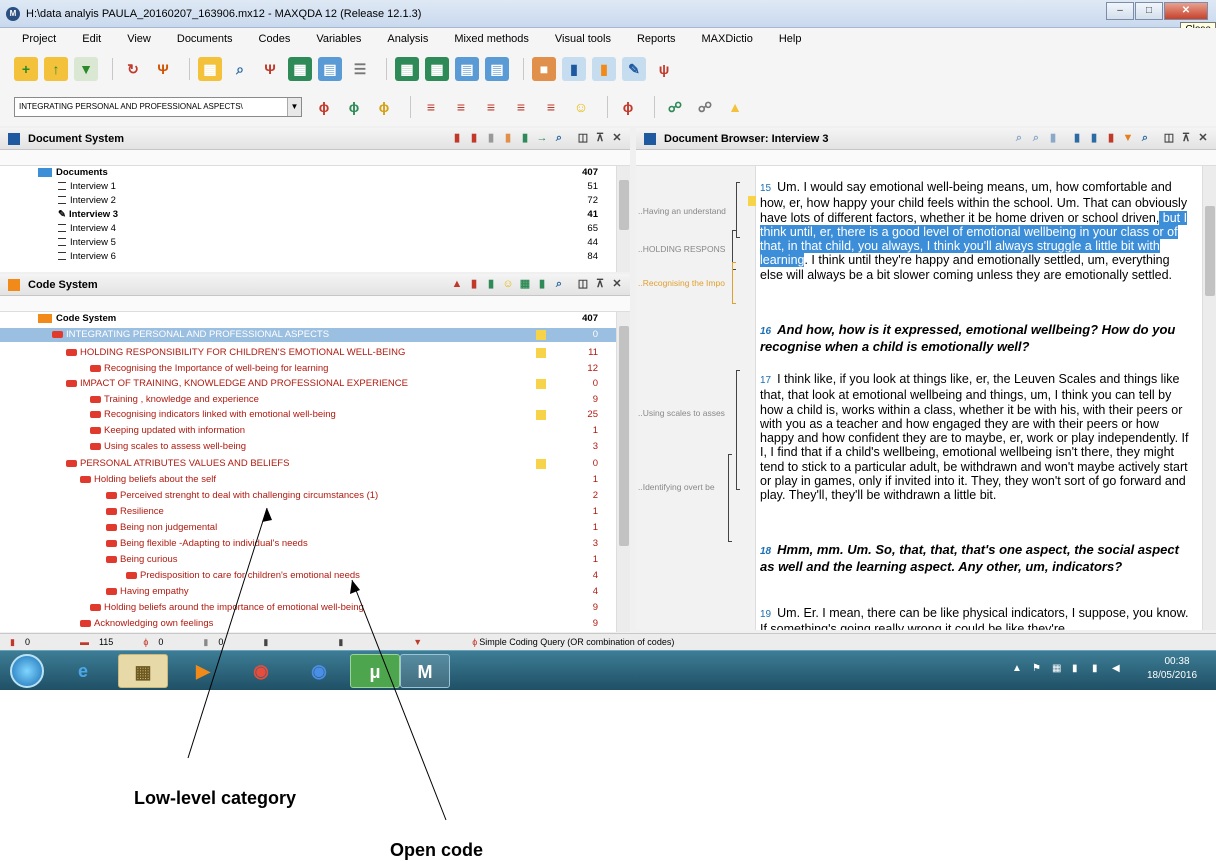 This screenshot has height=864, width=1216. I want to click on low-level-category-label: Low-level category, so click(215, 798).